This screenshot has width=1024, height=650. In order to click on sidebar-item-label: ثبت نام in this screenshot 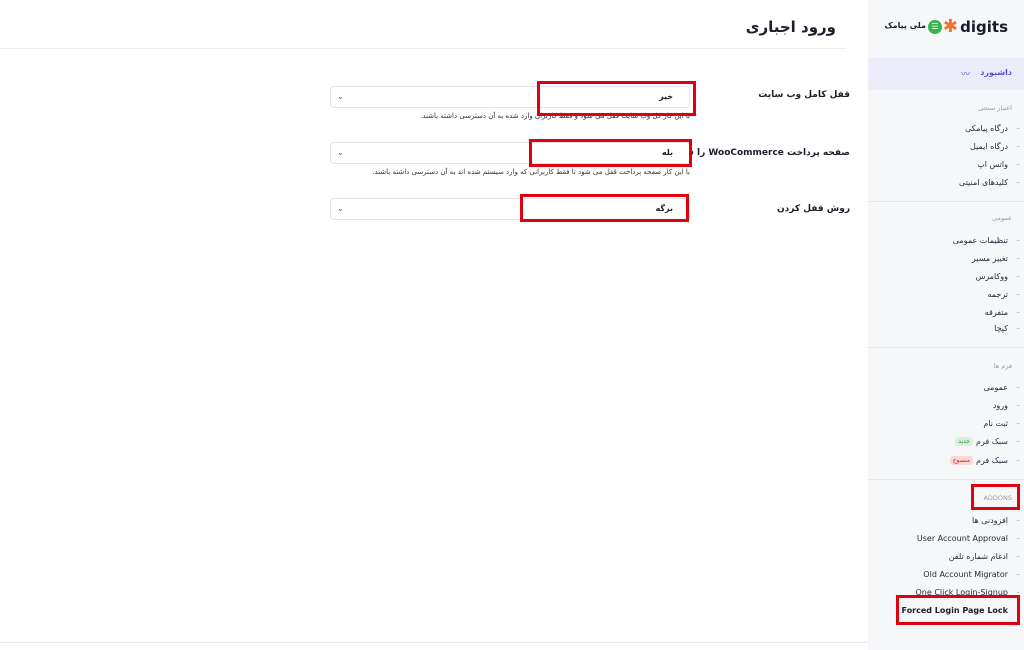, I will do `click(995, 423)`.